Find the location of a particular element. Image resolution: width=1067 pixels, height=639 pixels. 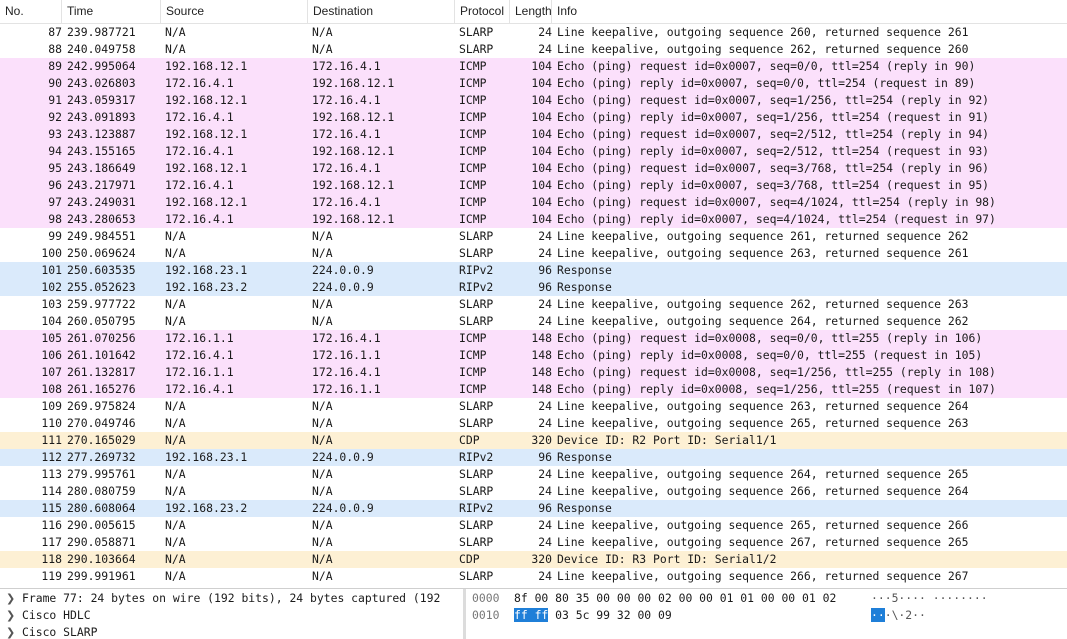

hex-bytes-selected: ff ff is located at coordinates (531, 615).